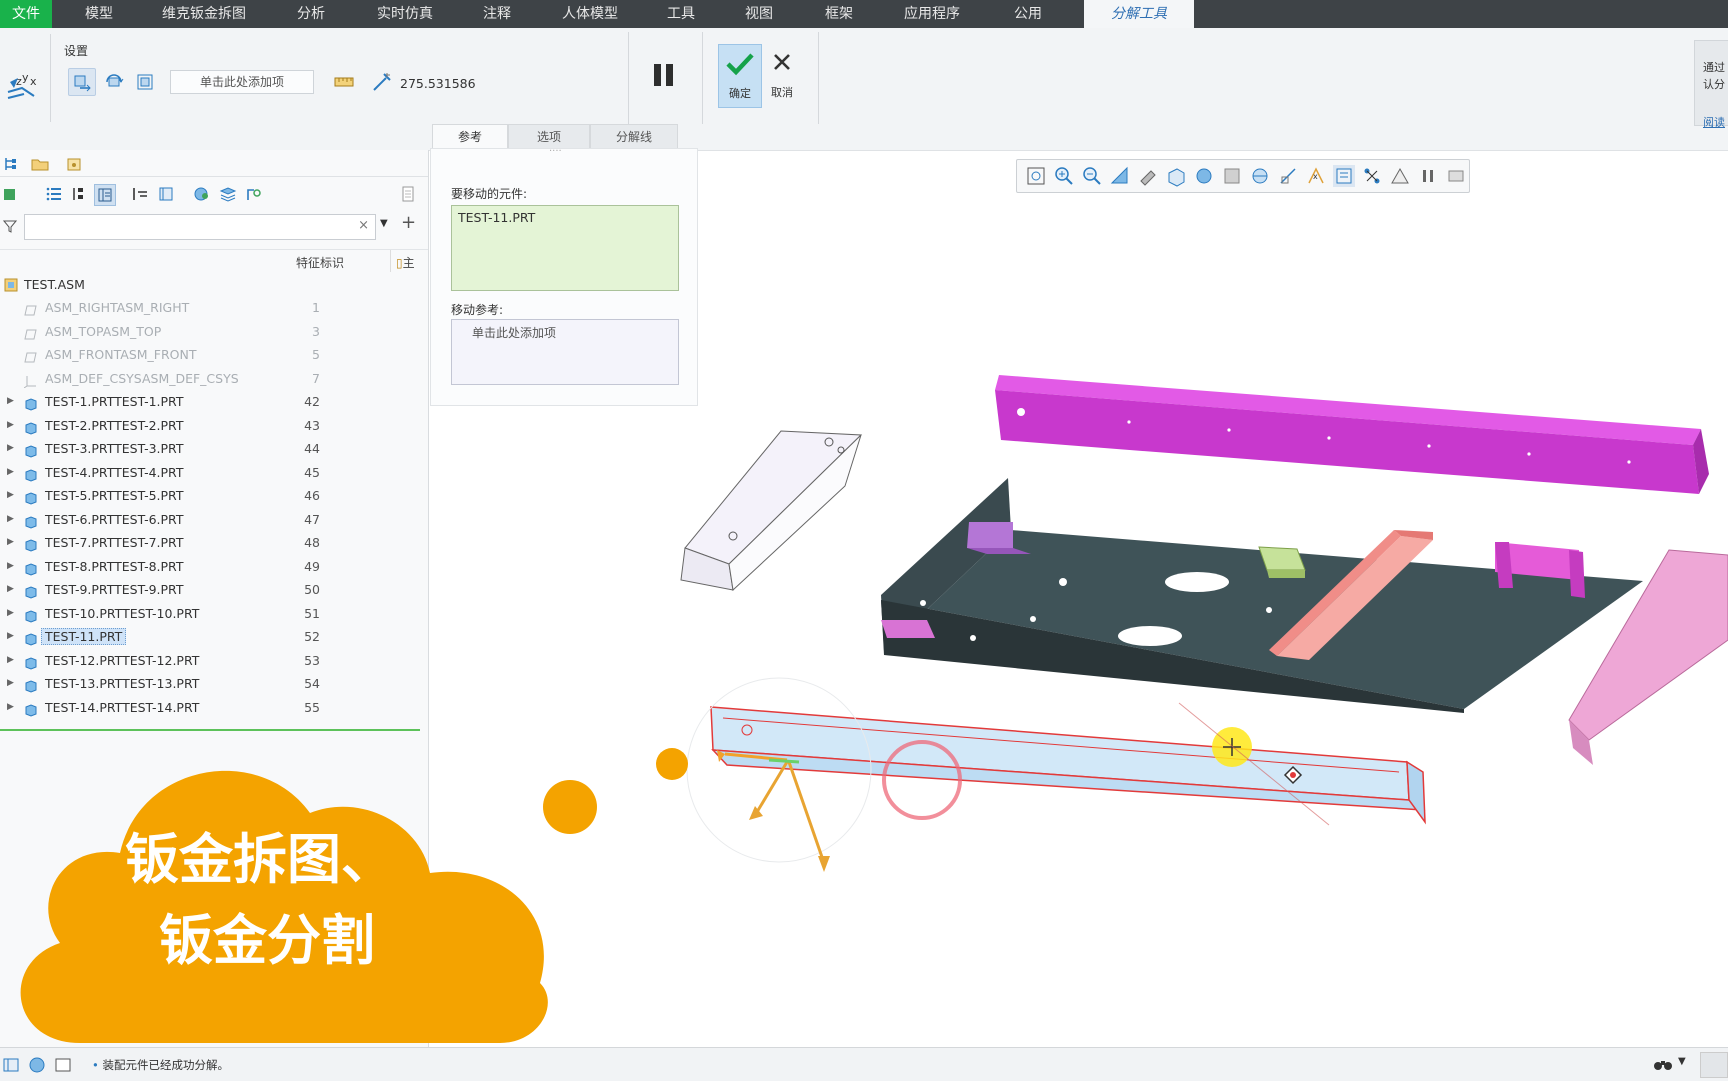 The height and width of the screenshot is (1081, 1728). Describe the element at coordinates (54, 194) in the screenshot. I see `tree-list-icon` at that location.